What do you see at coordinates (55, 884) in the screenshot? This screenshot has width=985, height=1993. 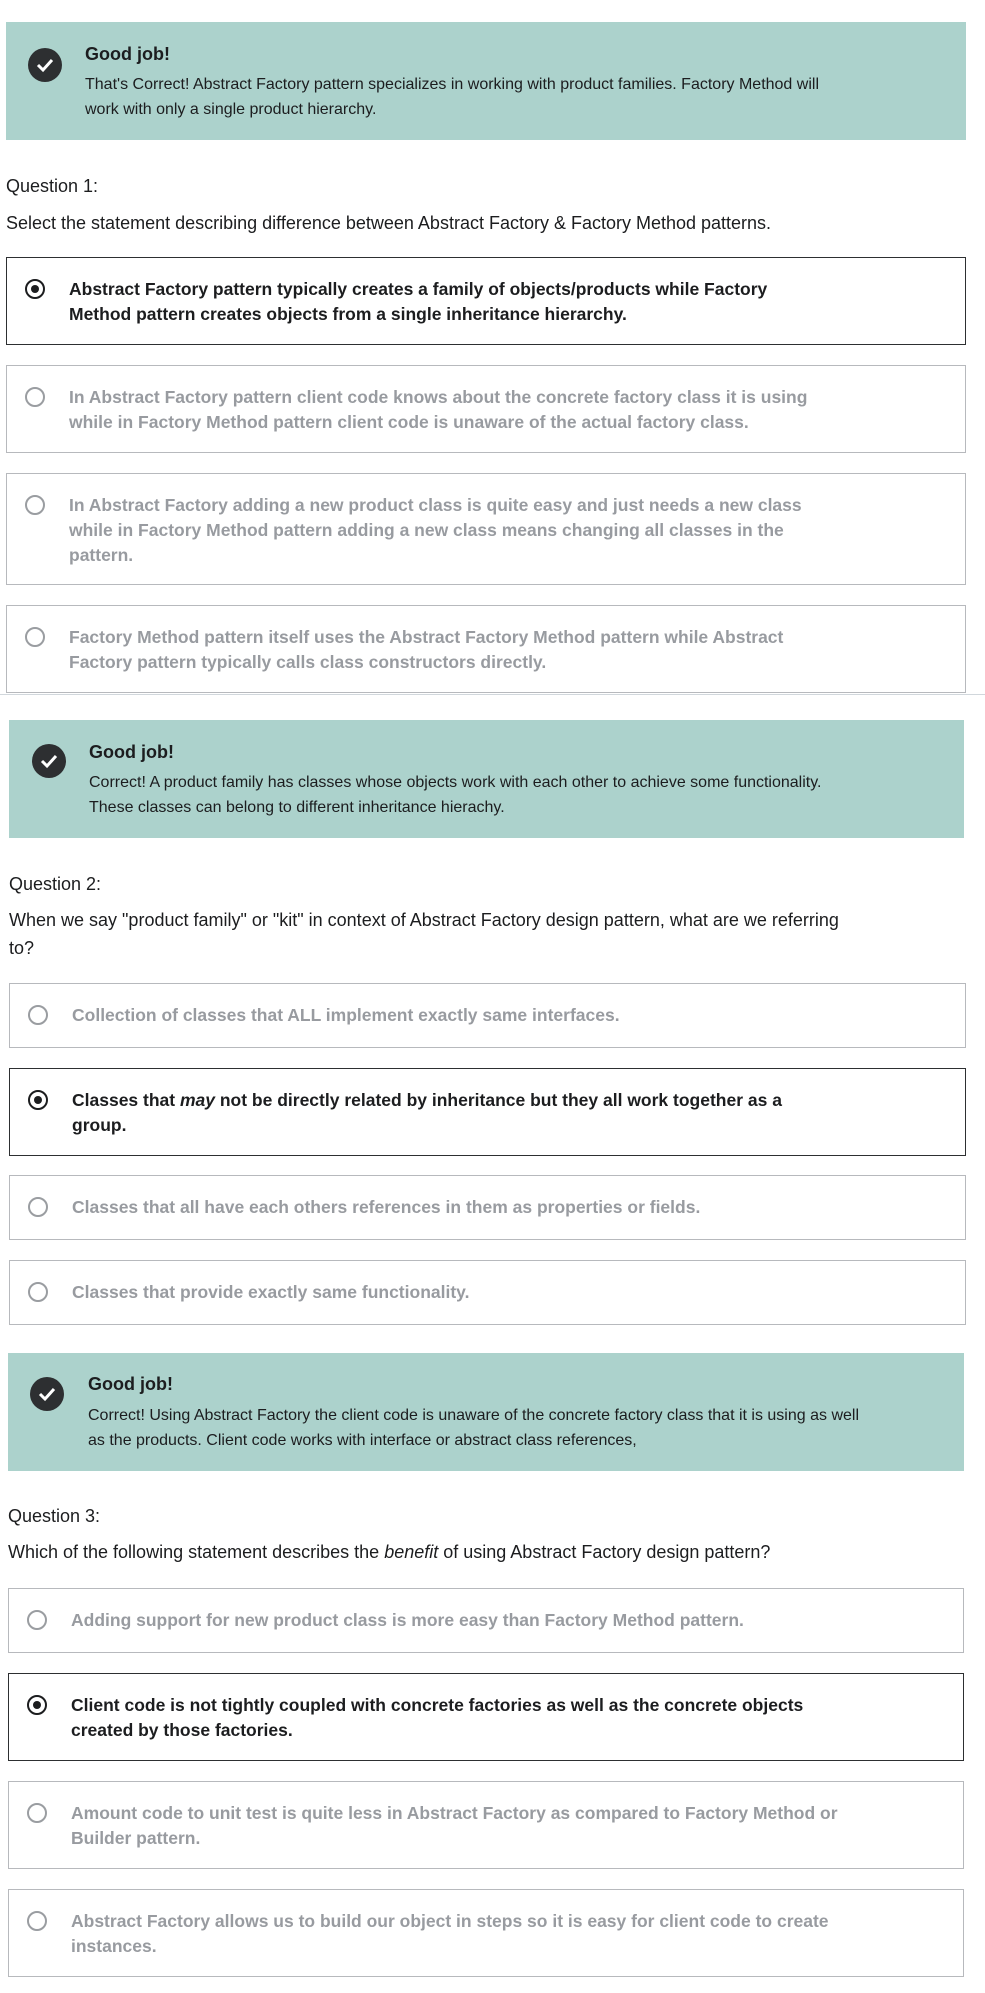 I see `question-number: Question 2:` at bounding box center [55, 884].